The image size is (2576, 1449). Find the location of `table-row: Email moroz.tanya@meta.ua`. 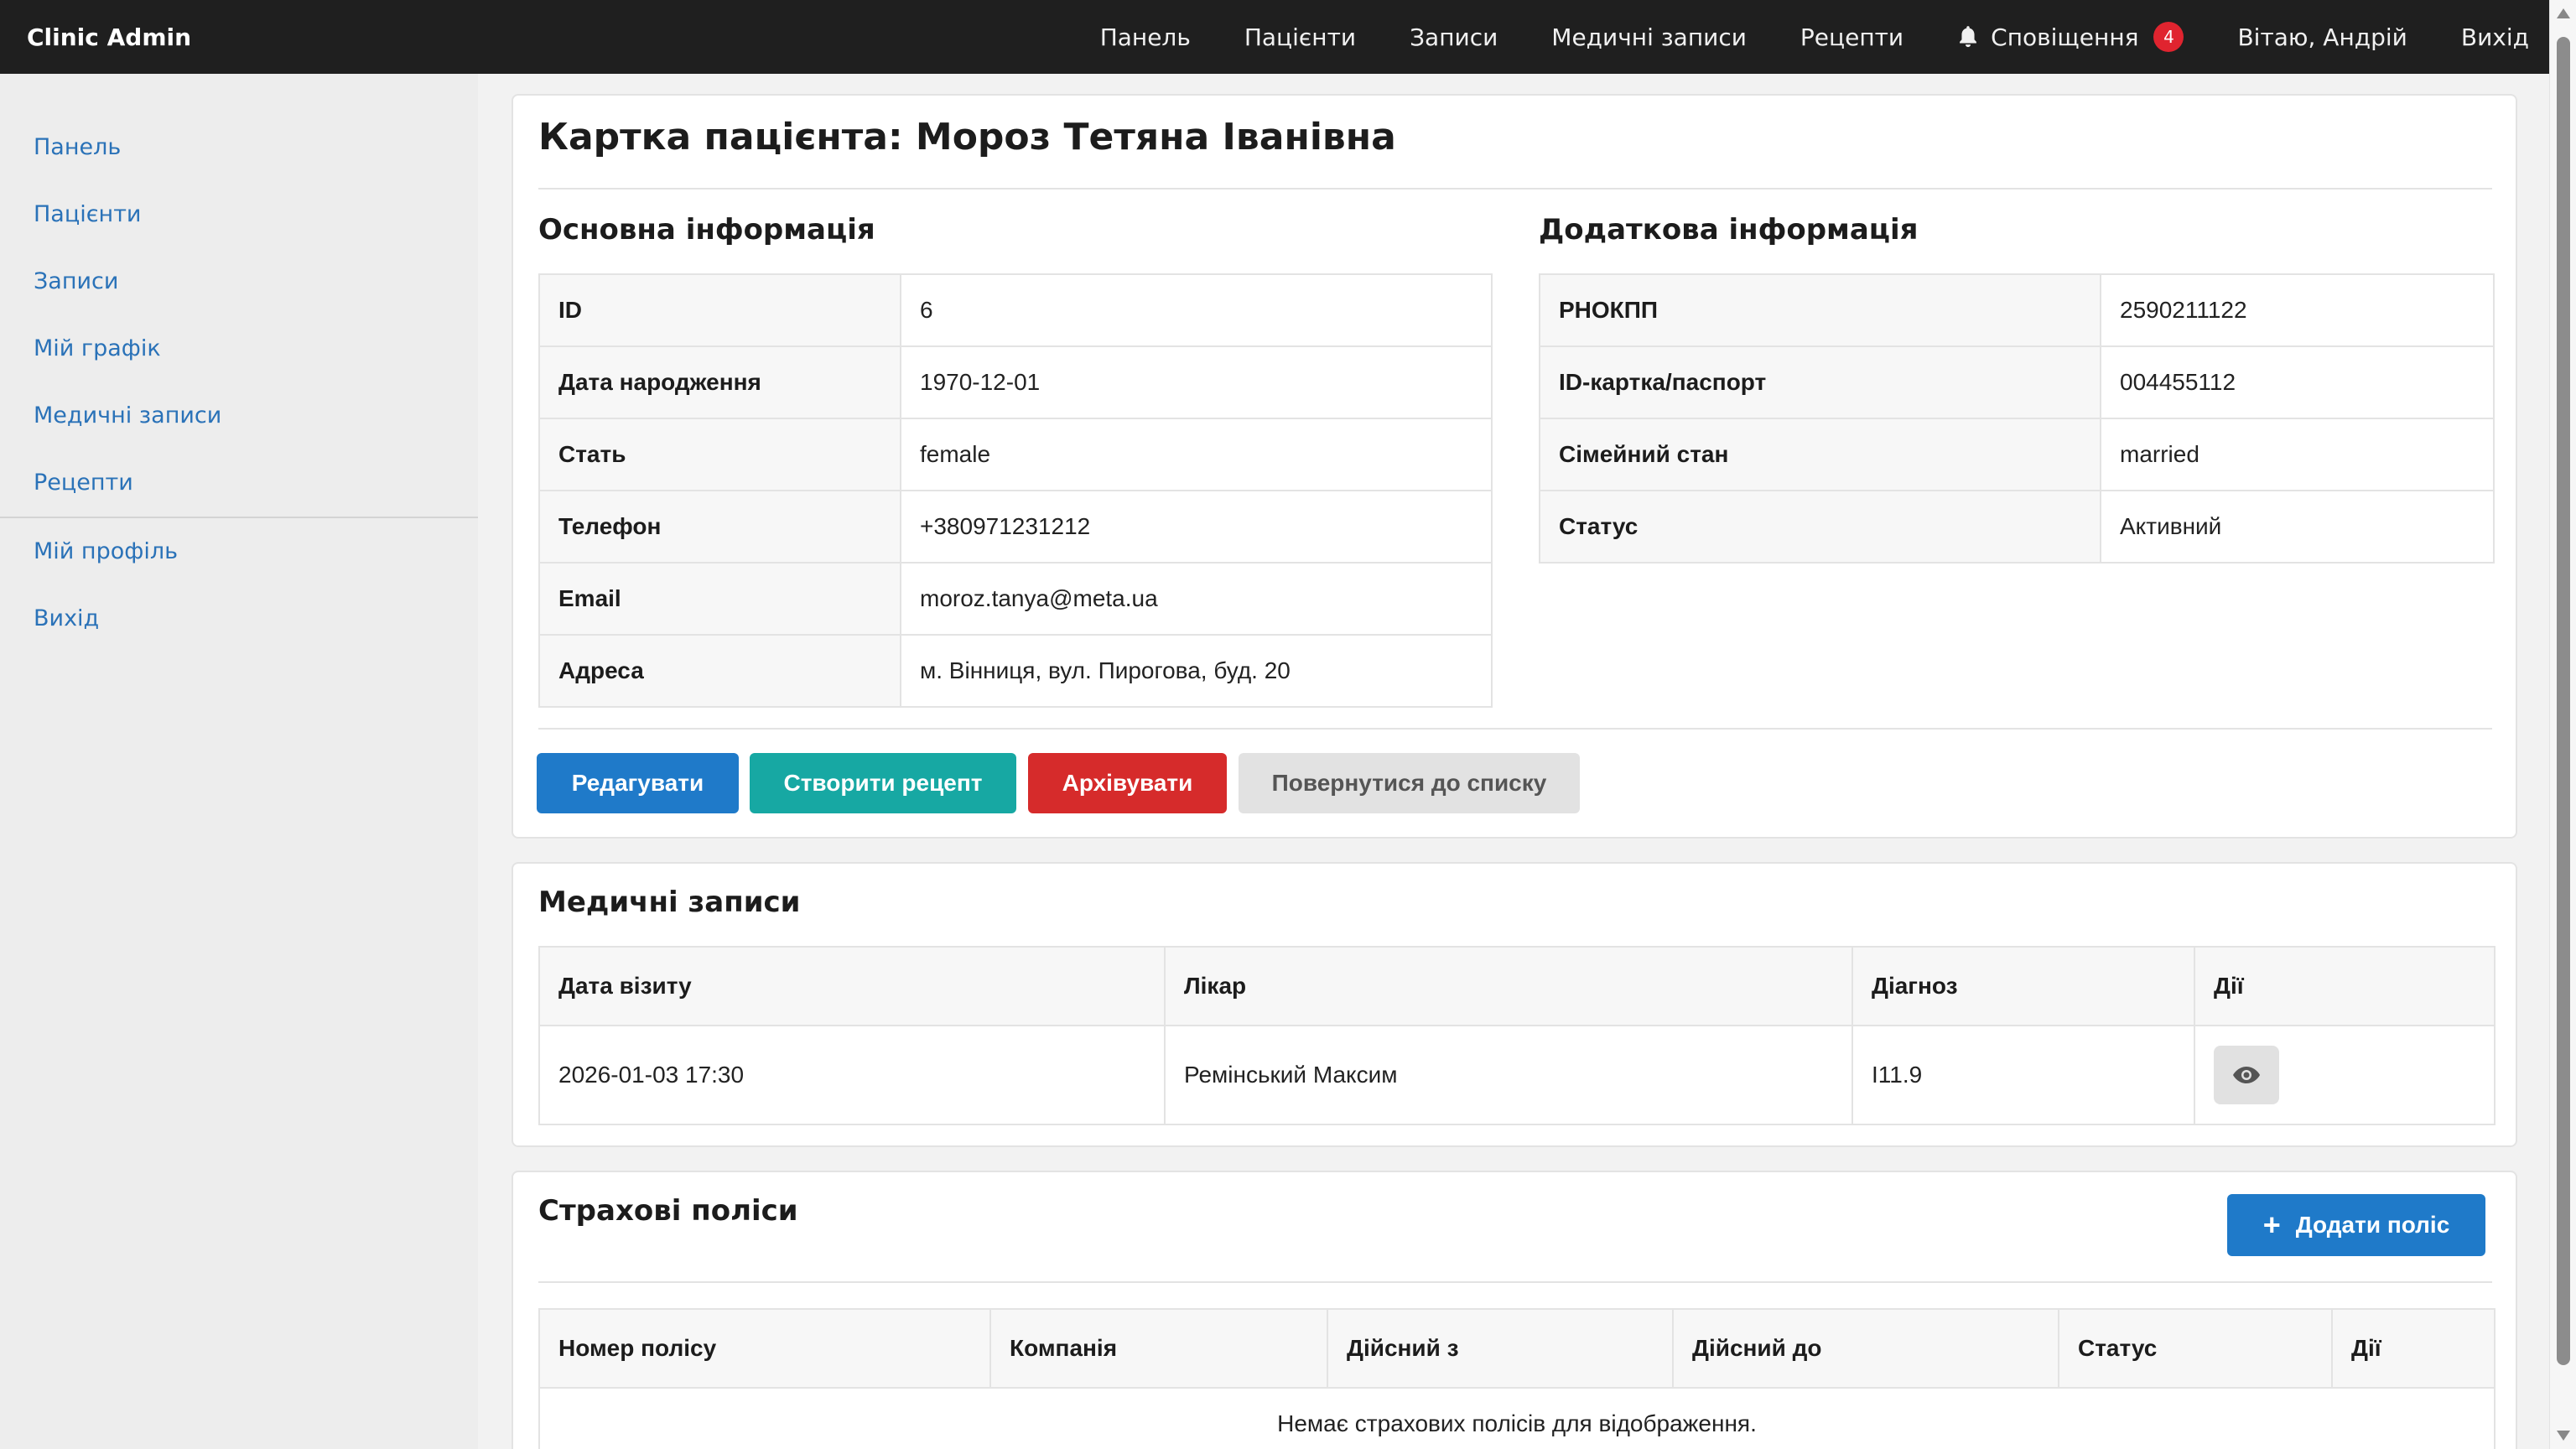

table-row: Email moroz.tanya@meta.ua is located at coordinates (1015, 599).